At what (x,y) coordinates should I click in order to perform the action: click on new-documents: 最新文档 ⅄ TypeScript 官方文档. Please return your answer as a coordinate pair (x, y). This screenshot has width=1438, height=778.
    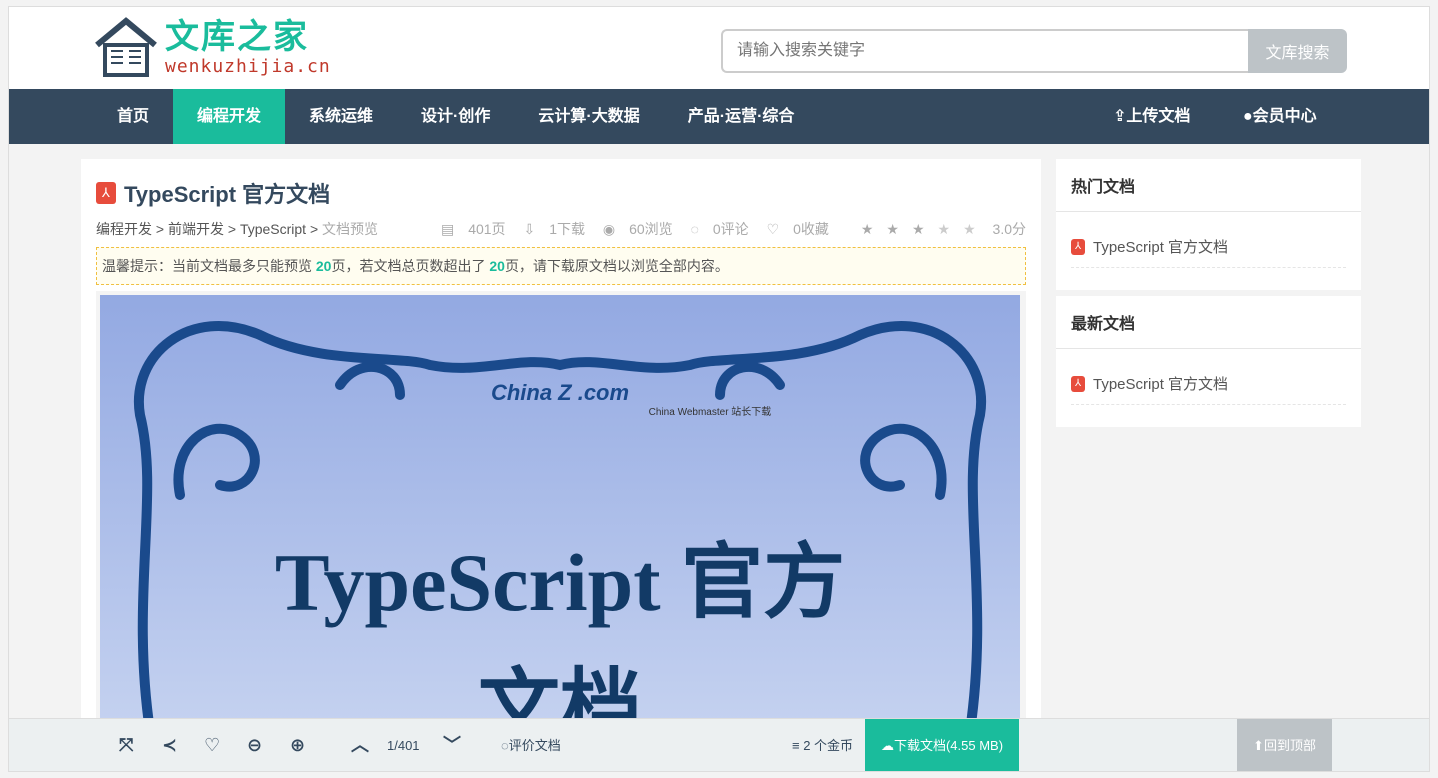
    Looking at the image, I should click on (1208, 361).